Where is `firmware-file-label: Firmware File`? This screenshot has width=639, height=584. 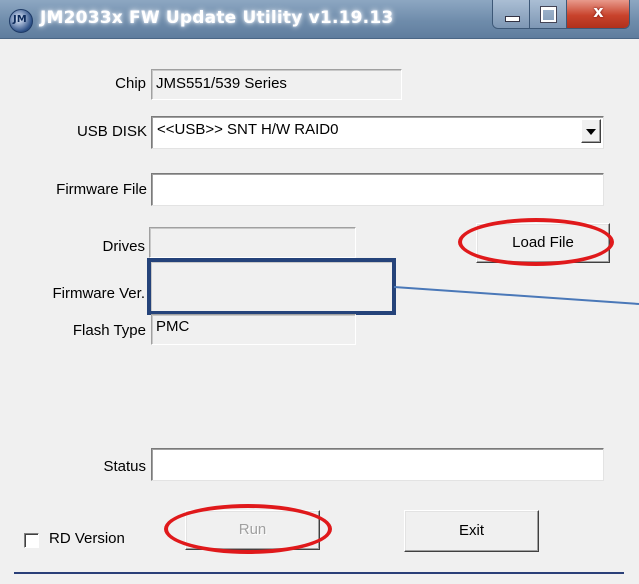 firmware-file-label: Firmware File is located at coordinates (101, 189).